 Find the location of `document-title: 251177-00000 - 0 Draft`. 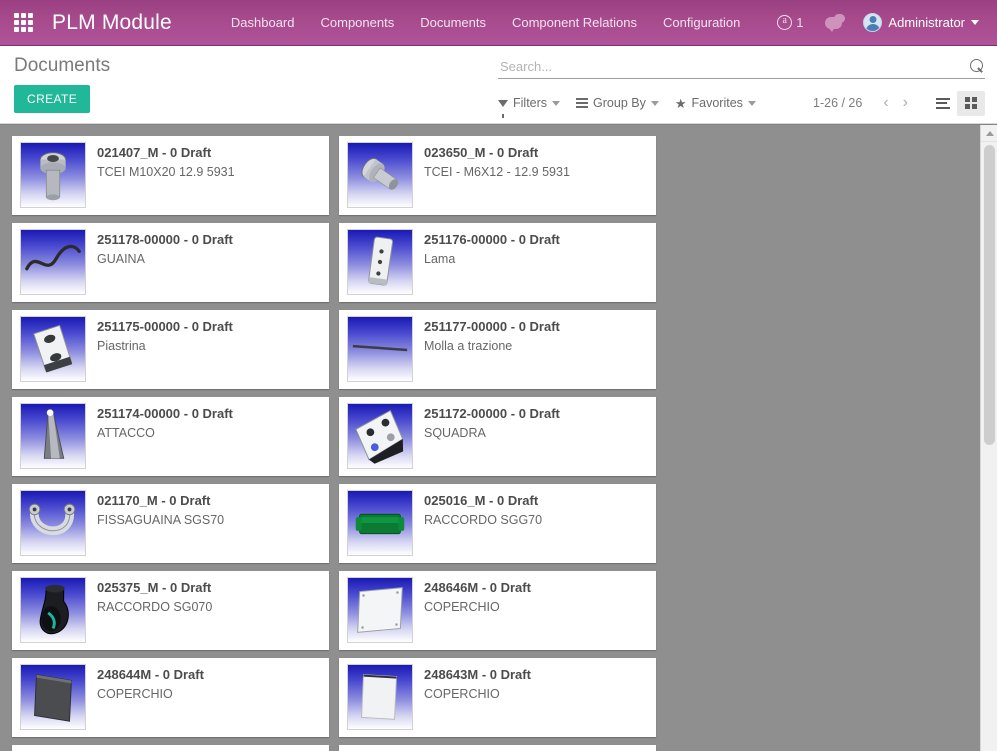

document-title: 251177-00000 - 0 Draft is located at coordinates (492, 326).